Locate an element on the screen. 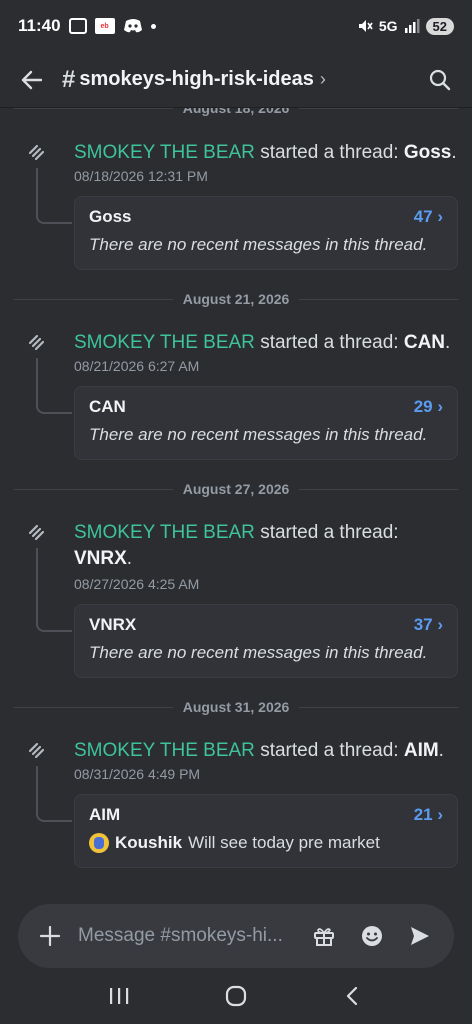 The image size is (472, 1024). timestamp: 08/31/2026 4:49 PM is located at coordinates (137, 774).